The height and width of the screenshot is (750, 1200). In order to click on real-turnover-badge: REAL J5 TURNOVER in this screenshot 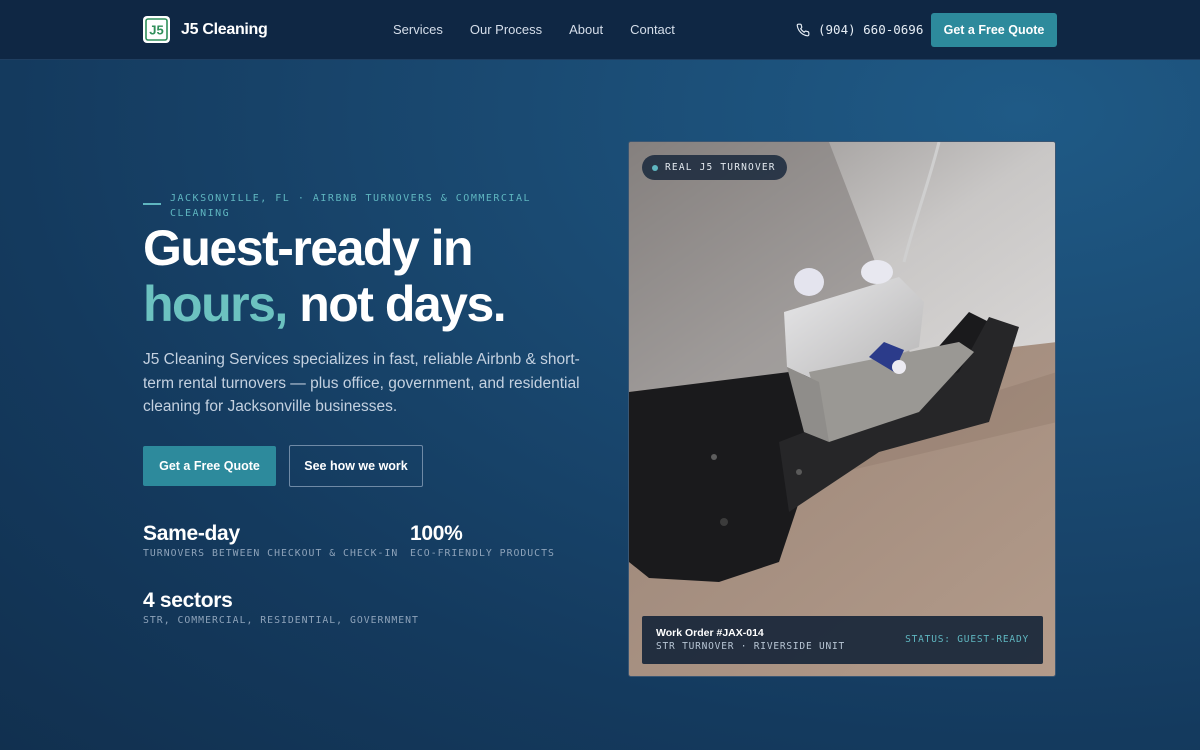, I will do `click(714, 167)`.